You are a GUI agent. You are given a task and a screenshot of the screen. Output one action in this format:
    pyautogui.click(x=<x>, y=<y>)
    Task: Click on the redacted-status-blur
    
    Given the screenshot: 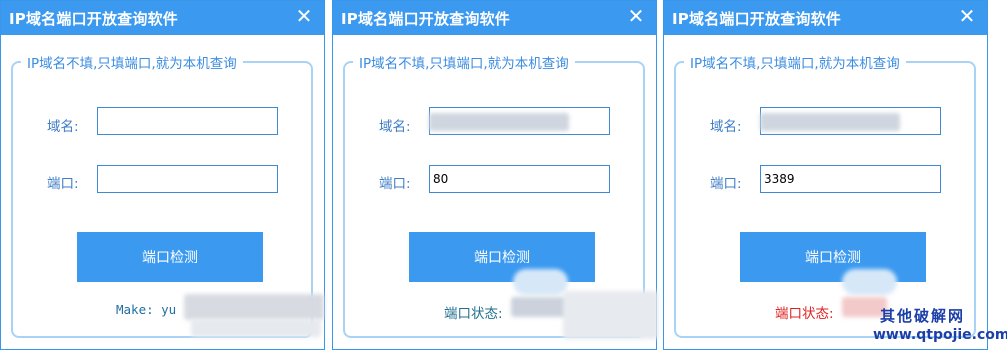 What is the action you would take?
    pyautogui.click(x=541, y=307)
    